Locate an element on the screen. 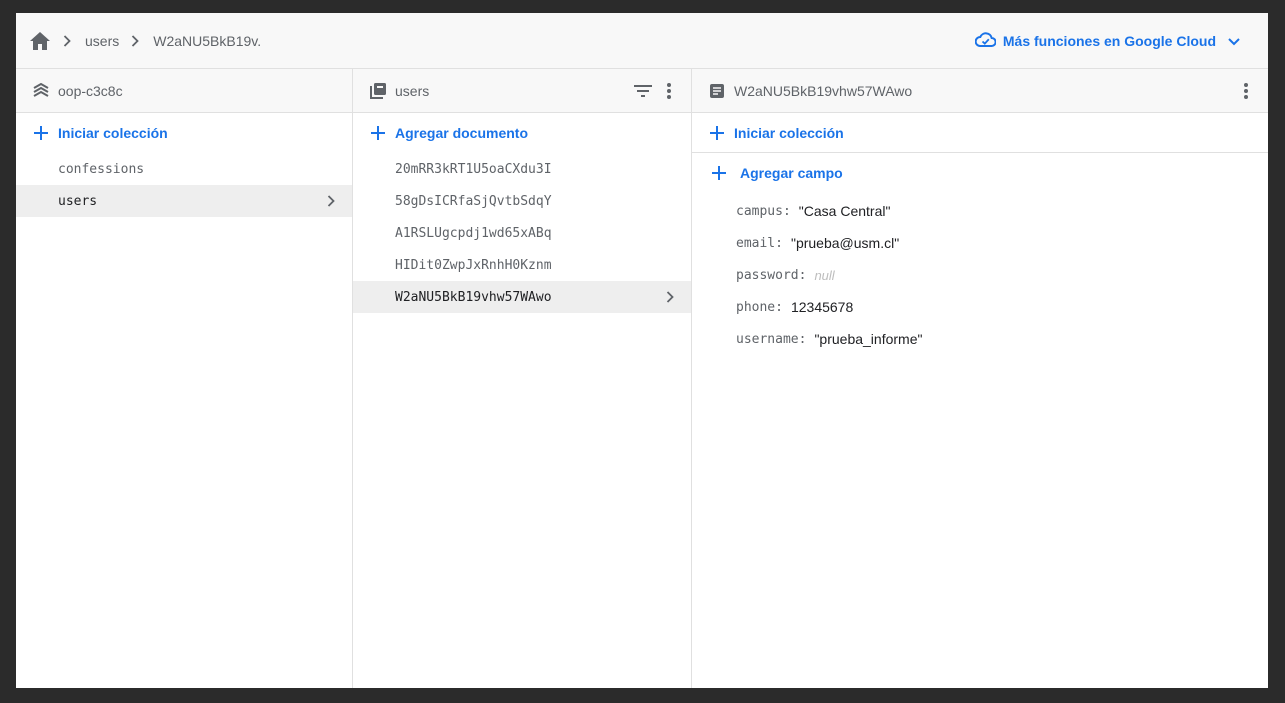  collection-header: users is located at coordinates (522, 91).